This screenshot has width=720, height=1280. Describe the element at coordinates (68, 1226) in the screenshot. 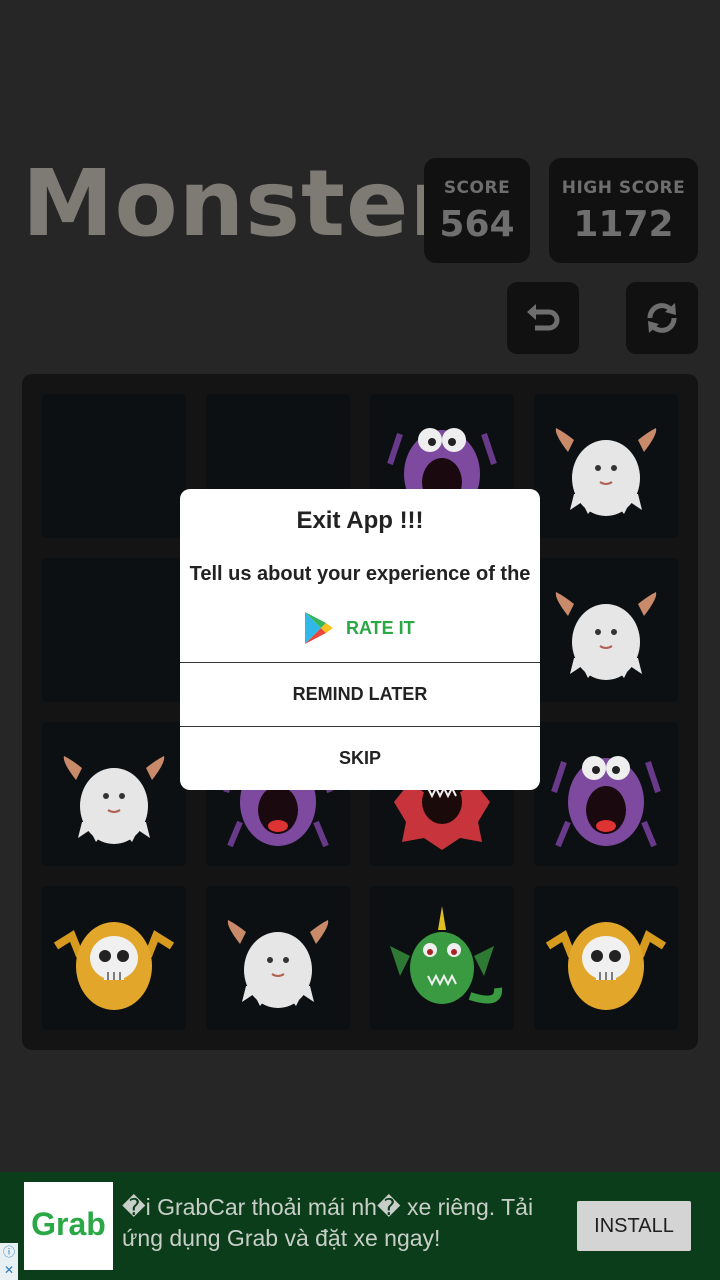

I see `grab-logo: Grab` at that location.